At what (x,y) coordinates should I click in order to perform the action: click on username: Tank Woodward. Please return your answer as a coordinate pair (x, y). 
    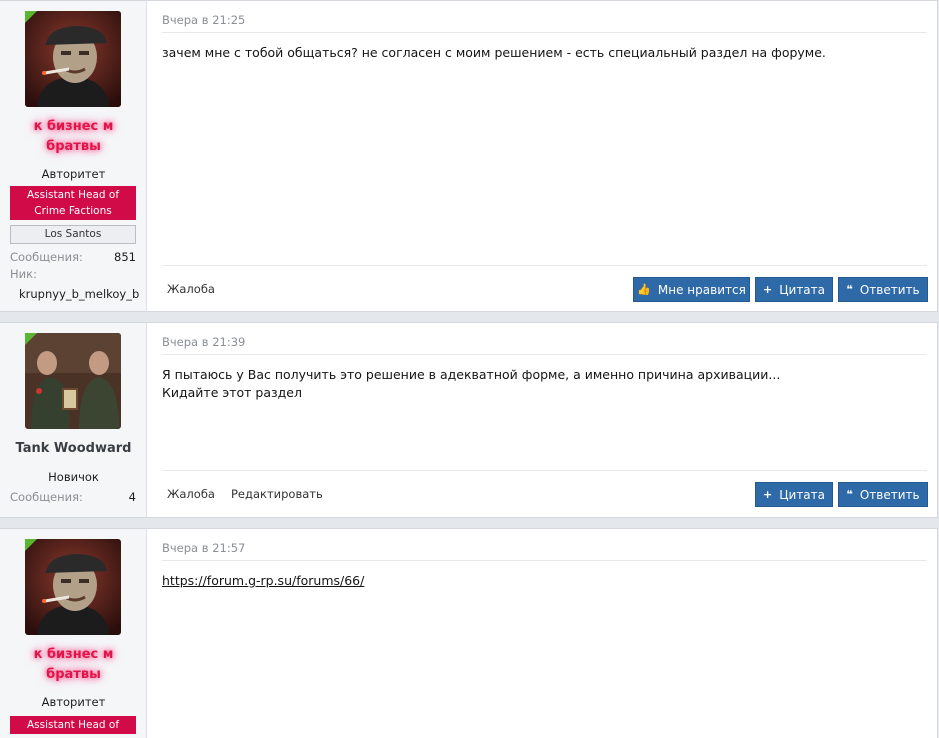
    Looking at the image, I should click on (73, 448).